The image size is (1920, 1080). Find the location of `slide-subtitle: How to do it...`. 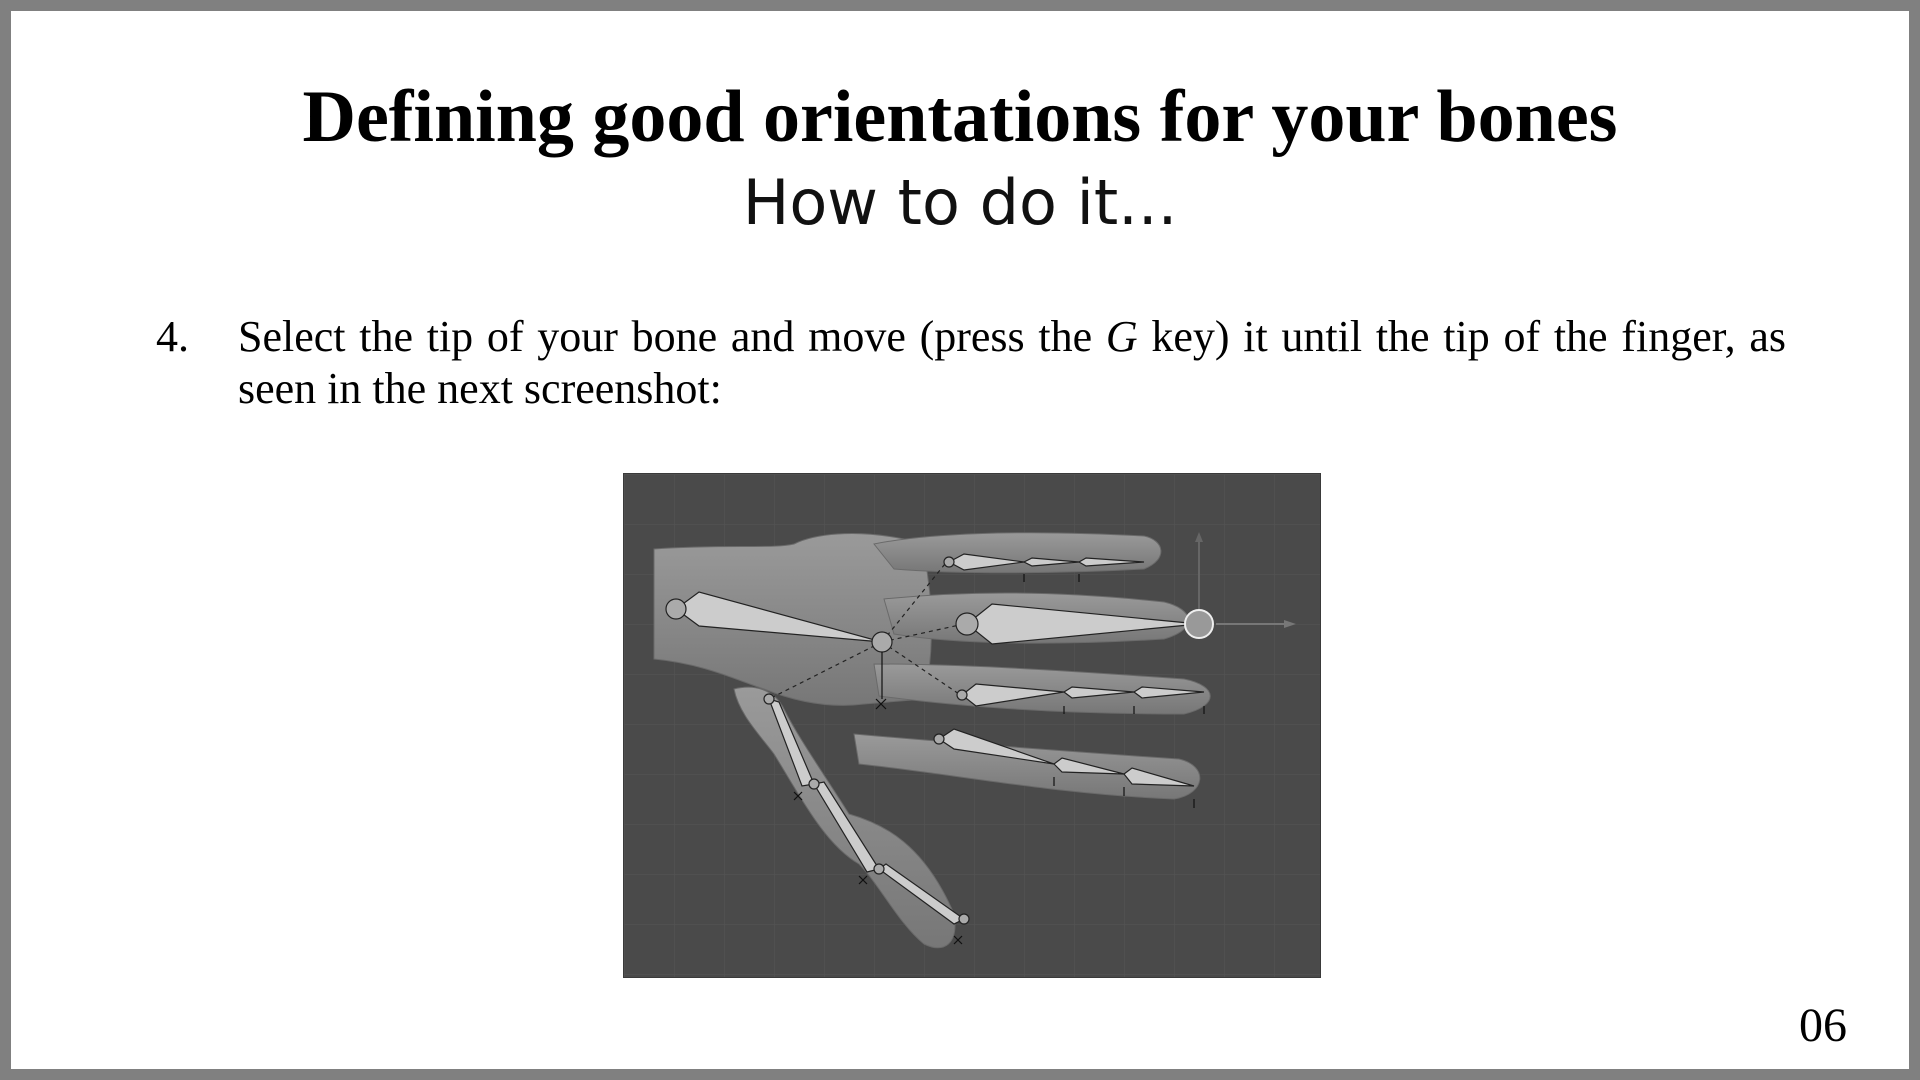

slide-subtitle: How to do it... is located at coordinates (960, 202).